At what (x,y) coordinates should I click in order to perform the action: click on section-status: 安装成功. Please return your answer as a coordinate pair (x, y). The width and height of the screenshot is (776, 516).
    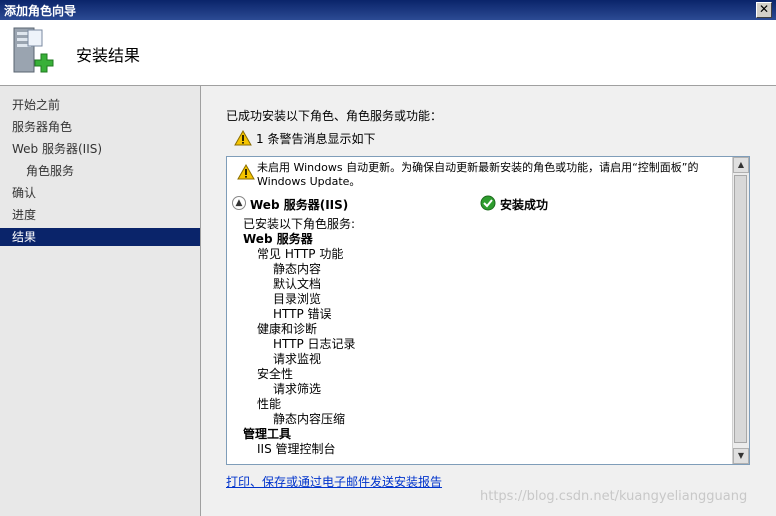
    Looking at the image, I should click on (524, 205).